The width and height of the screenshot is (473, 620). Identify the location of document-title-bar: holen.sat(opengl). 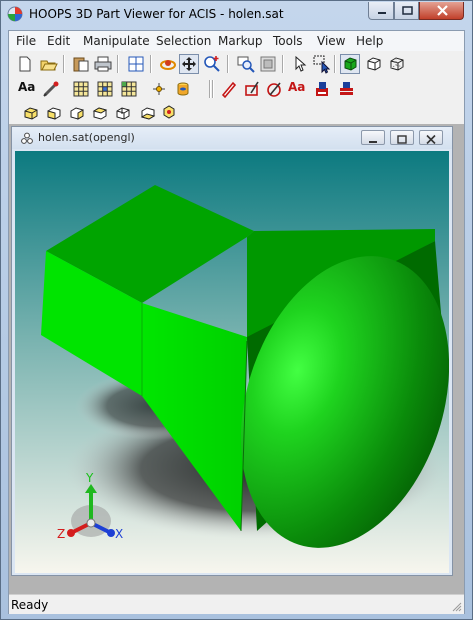
(232, 138).